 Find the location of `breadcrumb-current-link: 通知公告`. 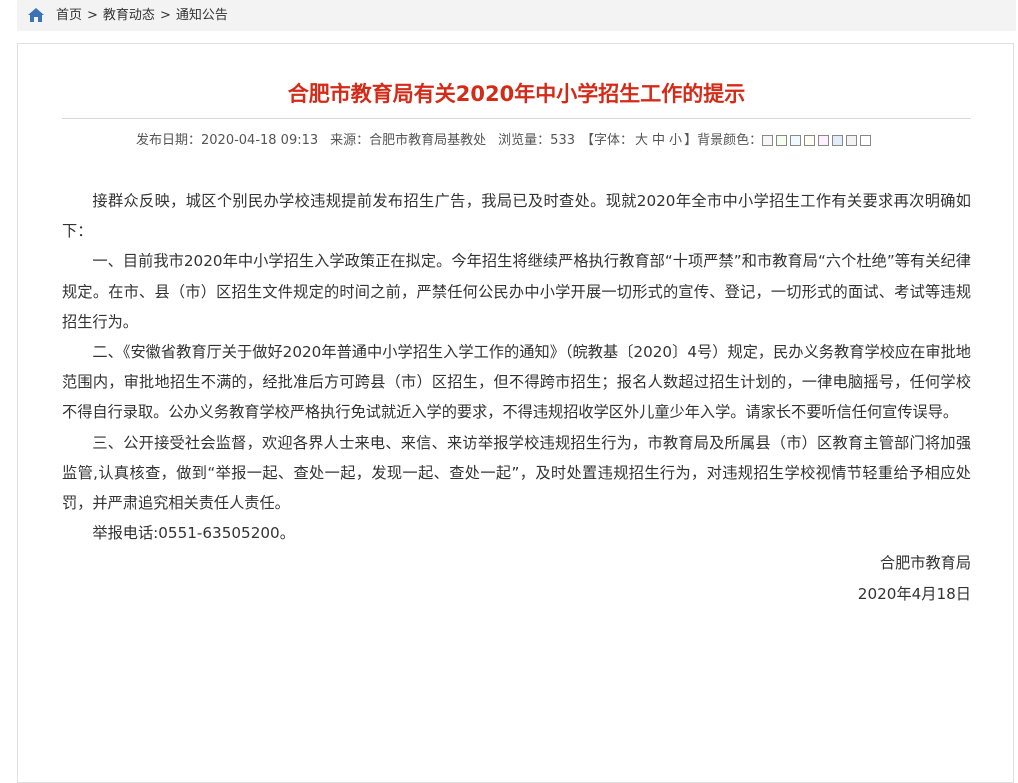

breadcrumb-current-link: 通知公告 is located at coordinates (202, 15).